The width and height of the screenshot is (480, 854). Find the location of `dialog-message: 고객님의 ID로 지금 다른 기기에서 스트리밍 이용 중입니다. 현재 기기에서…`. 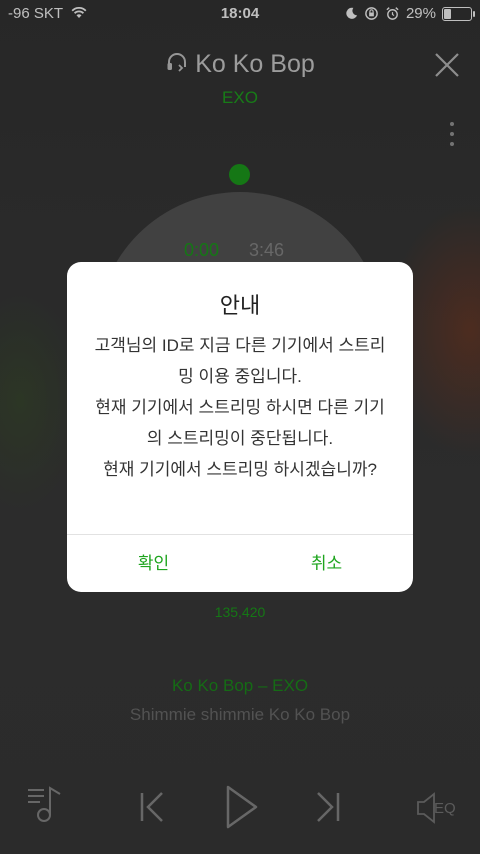

dialog-message: 고객님의 ID로 지금 다른 기기에서 스트리밍 이용 중입니다. 현재 기기에서… is located at coordinates (240, 407).